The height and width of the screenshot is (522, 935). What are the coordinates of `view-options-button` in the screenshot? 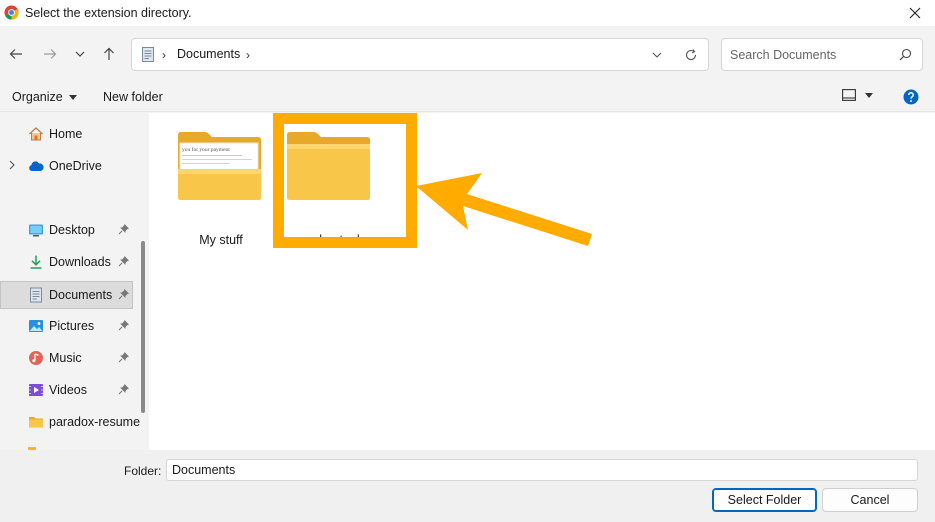 It's located at (857, 95).